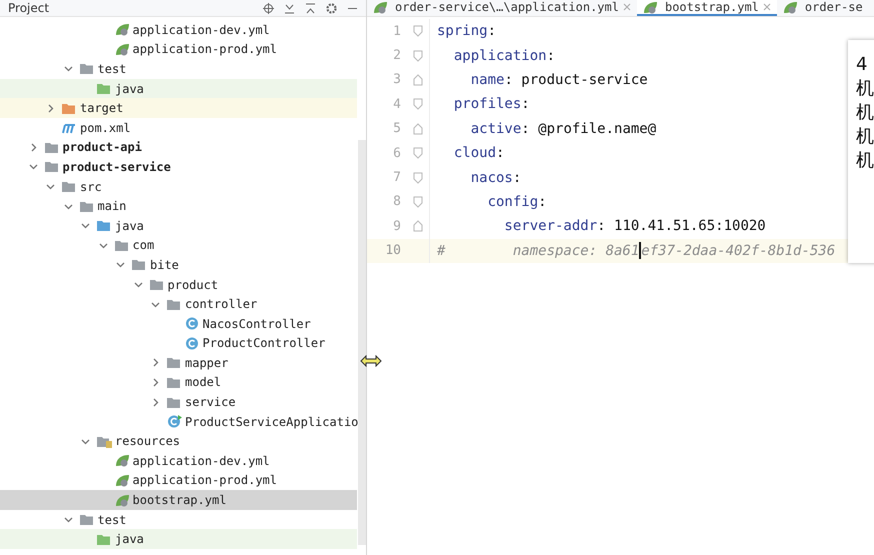 The width and height of the screenshot is (874, 555). I want to click on tree-label: product, so click(193, 285).